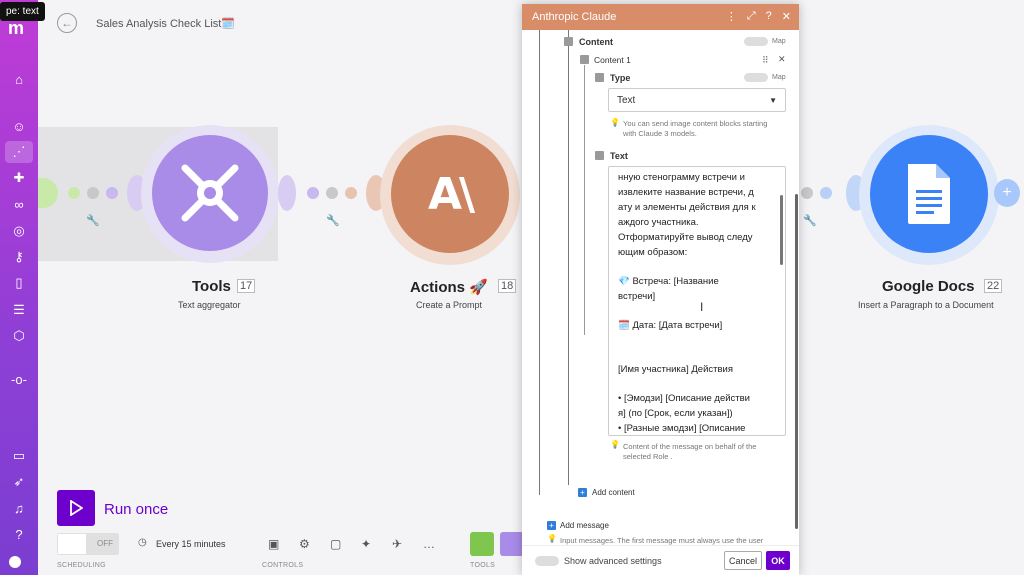  What do you see at coordinates (574, 17) in the screenshot?
I see `dialog-title: Anthropic Claude` at bounding box center [574, 17].